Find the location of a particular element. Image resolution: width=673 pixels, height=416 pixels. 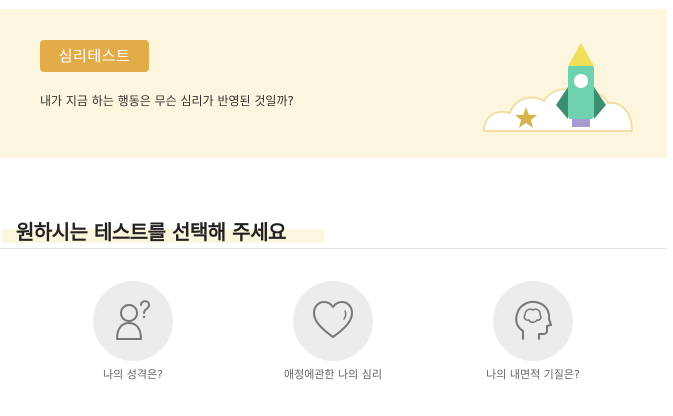

person-question-icon is located at coordinates (133, 320).